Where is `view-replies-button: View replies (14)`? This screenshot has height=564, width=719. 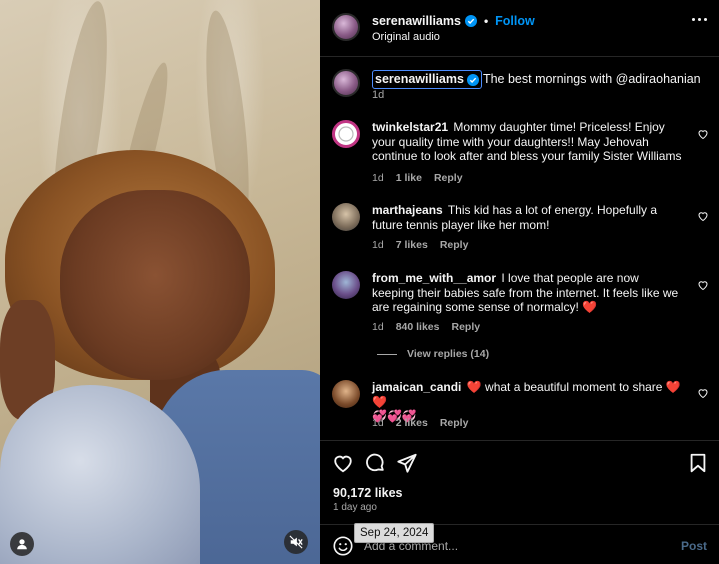 view-replies-button: View replies (14) is located at coordinates (433, 354).